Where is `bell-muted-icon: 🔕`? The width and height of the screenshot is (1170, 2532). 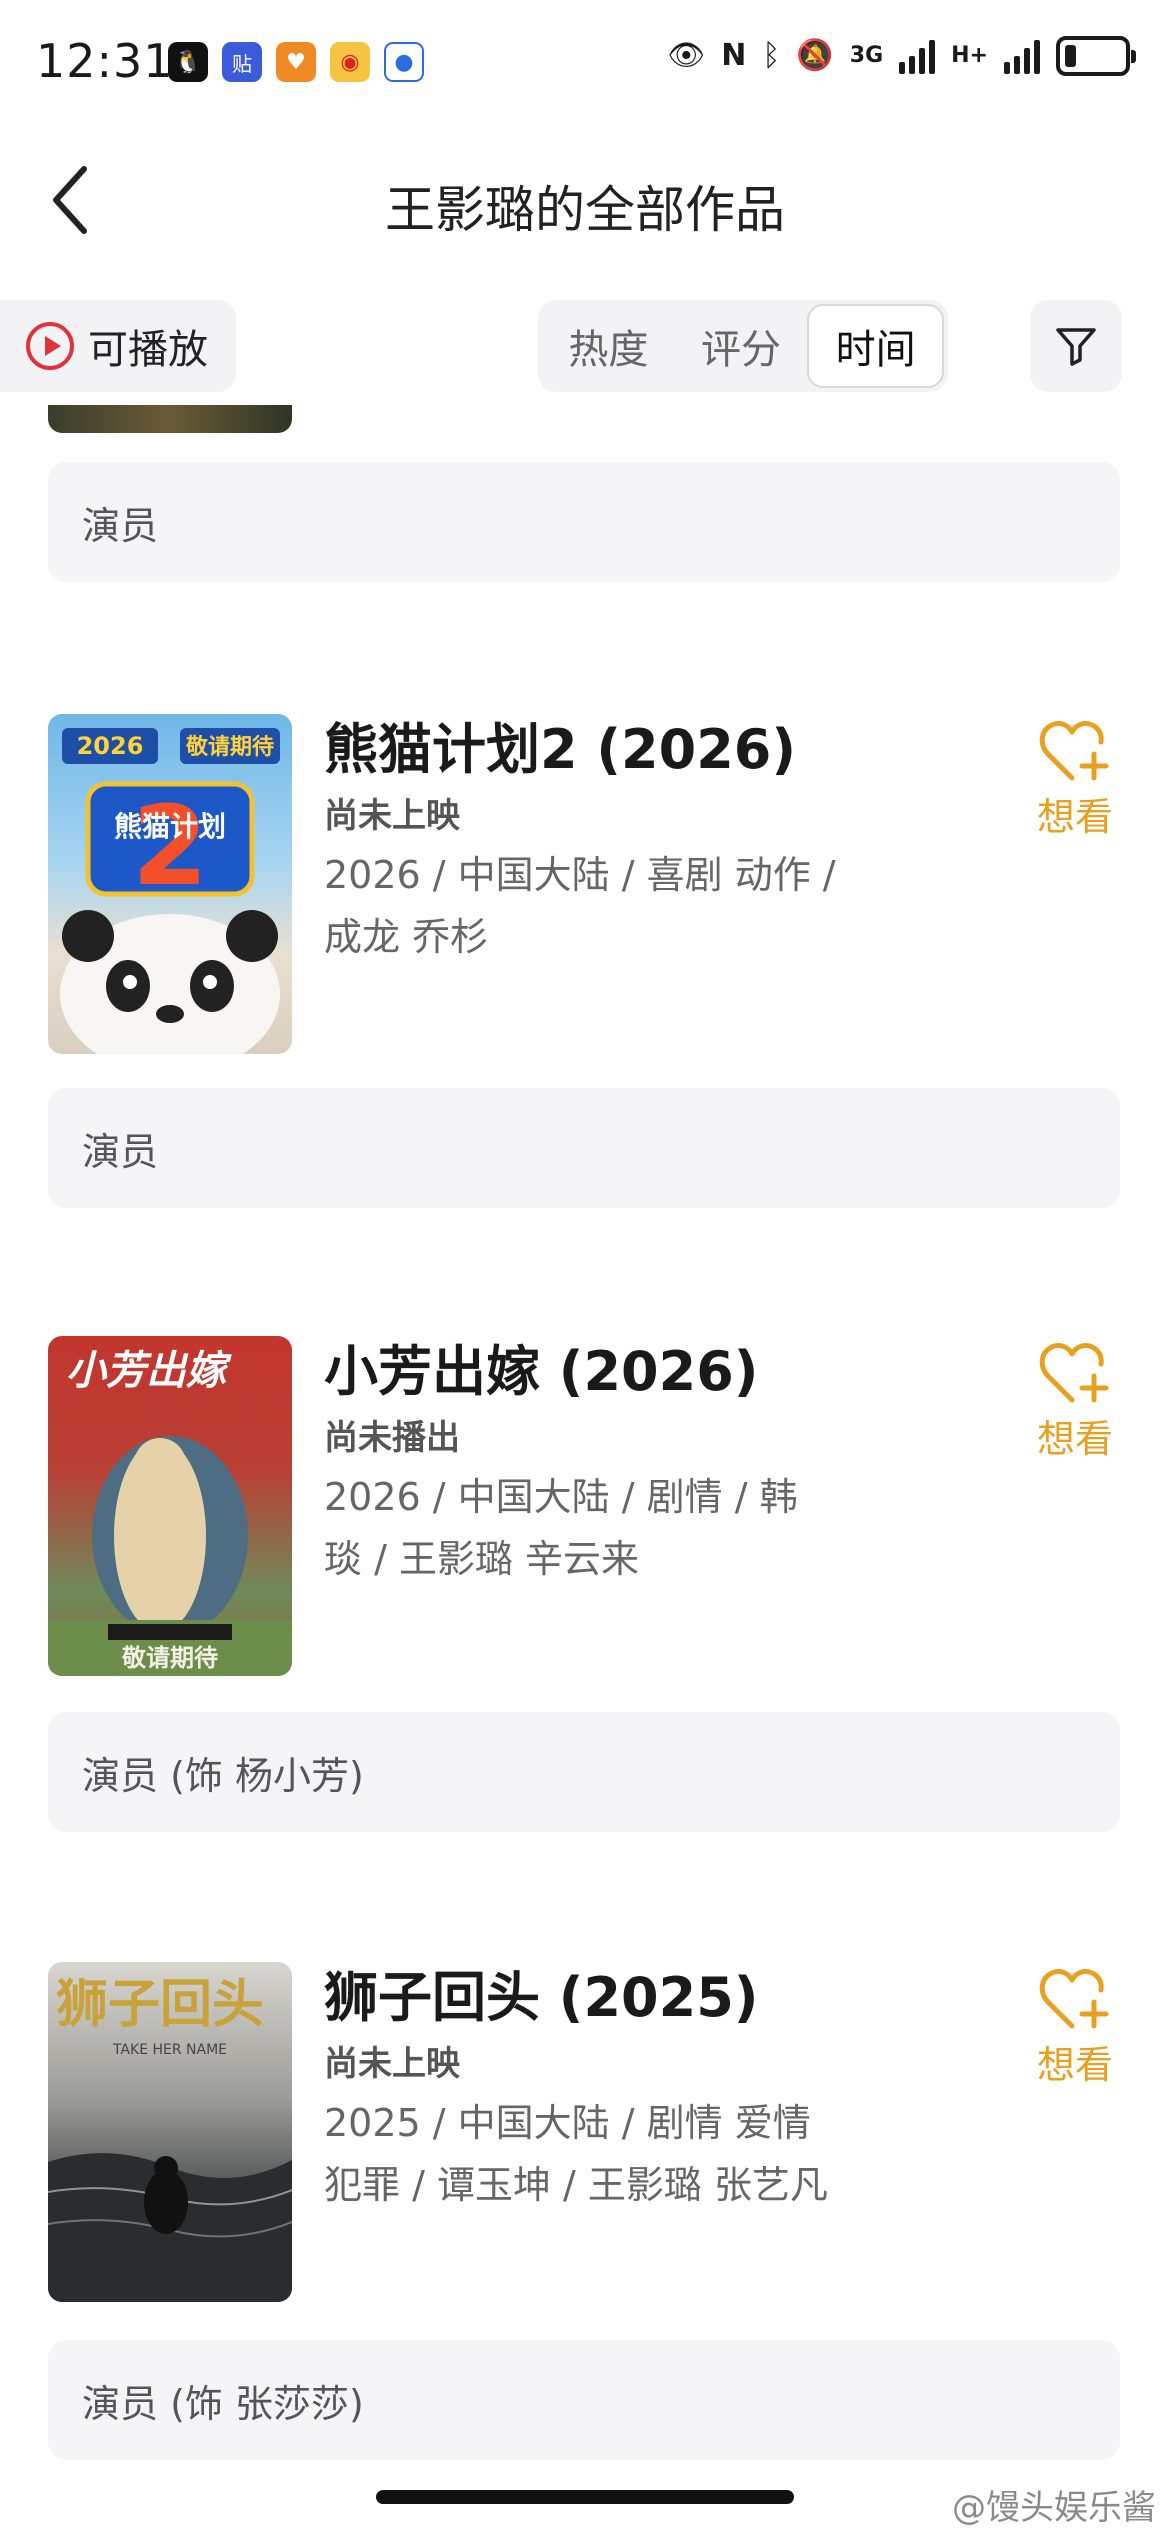 bell-muted-icon: 🔕 is located at coordinates (815, 55).